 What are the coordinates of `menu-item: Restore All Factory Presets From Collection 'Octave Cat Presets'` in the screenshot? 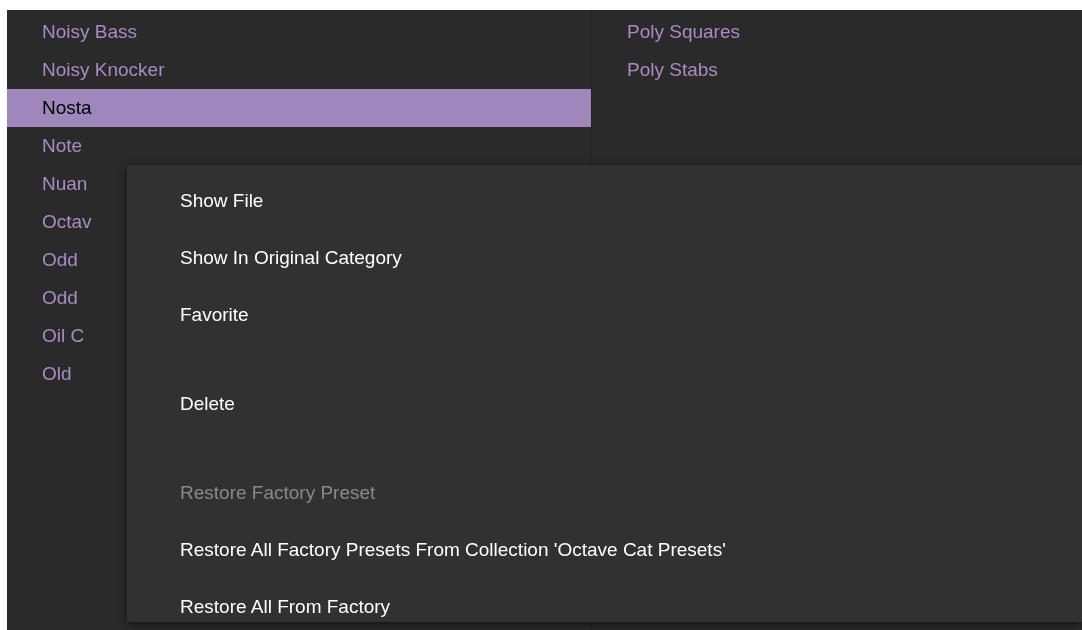 It's located at (604, 550).